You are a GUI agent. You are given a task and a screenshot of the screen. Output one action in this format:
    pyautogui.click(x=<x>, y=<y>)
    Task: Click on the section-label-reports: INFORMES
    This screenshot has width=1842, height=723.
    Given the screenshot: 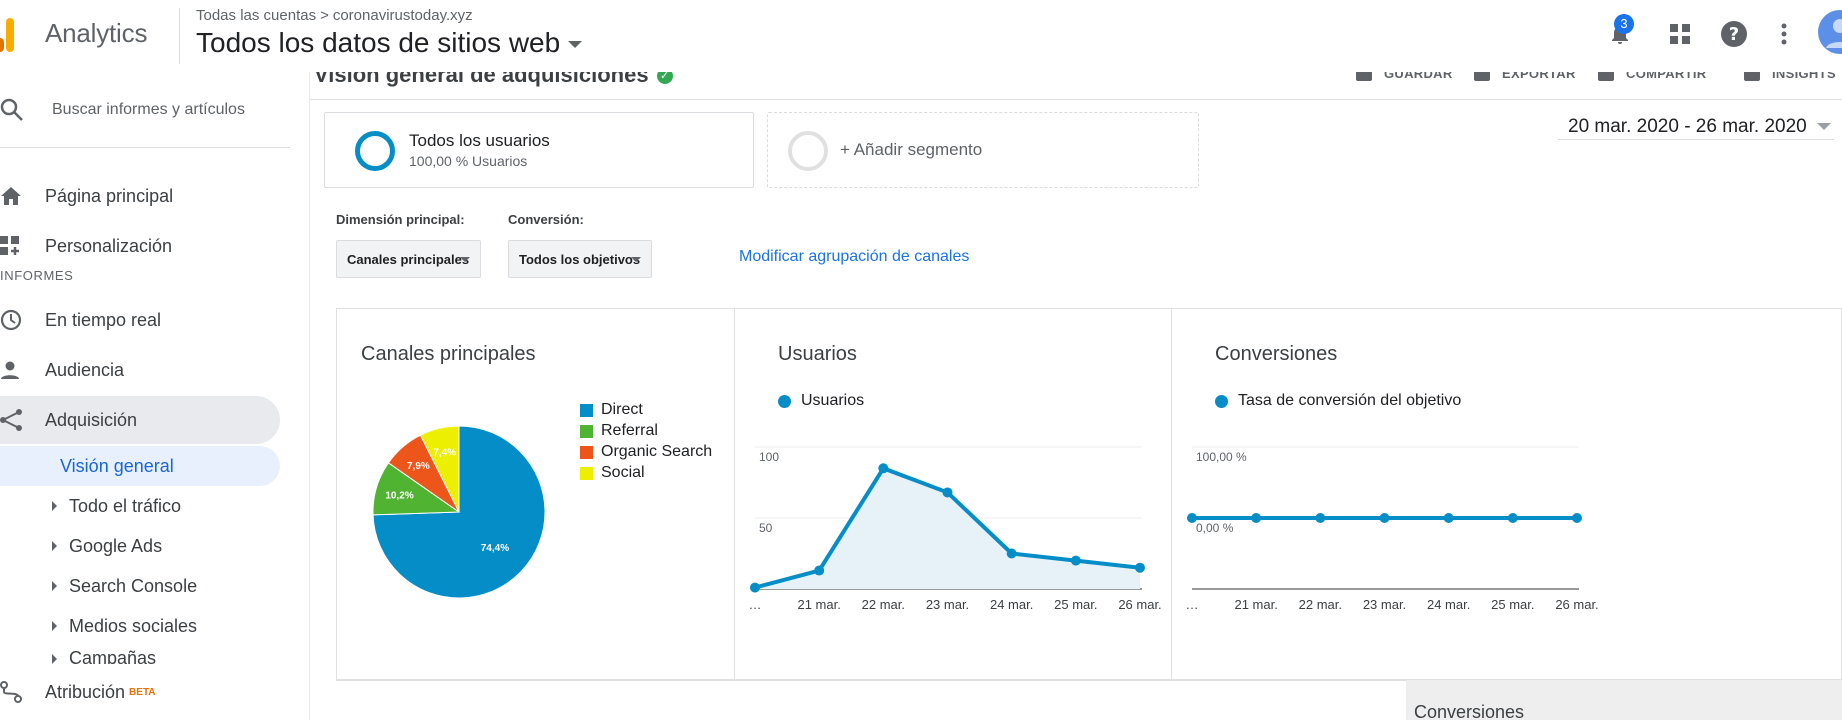 What is the action you would take?
    pyautogui.click(x=37, y=275)
    